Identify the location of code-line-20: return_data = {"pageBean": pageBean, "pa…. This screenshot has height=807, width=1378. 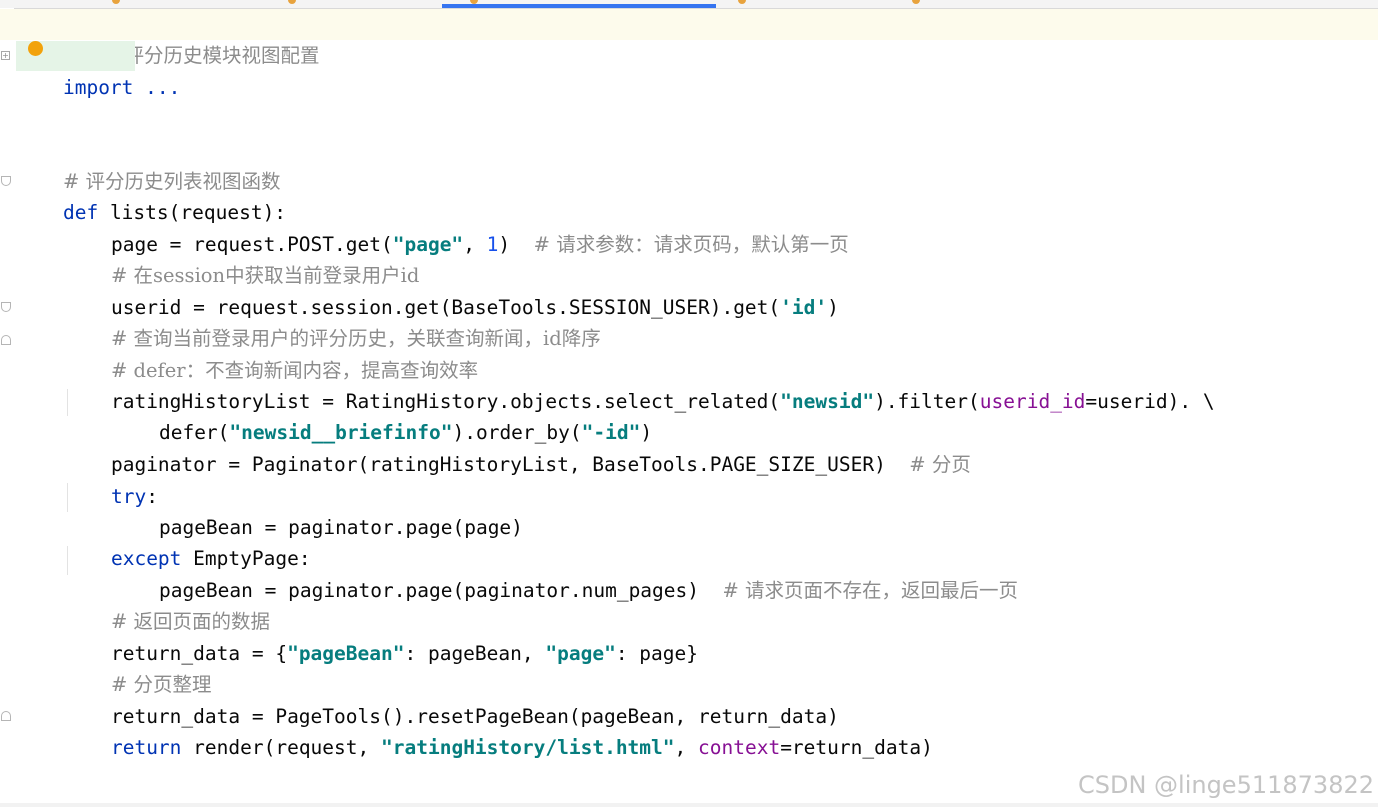
(381, 636).